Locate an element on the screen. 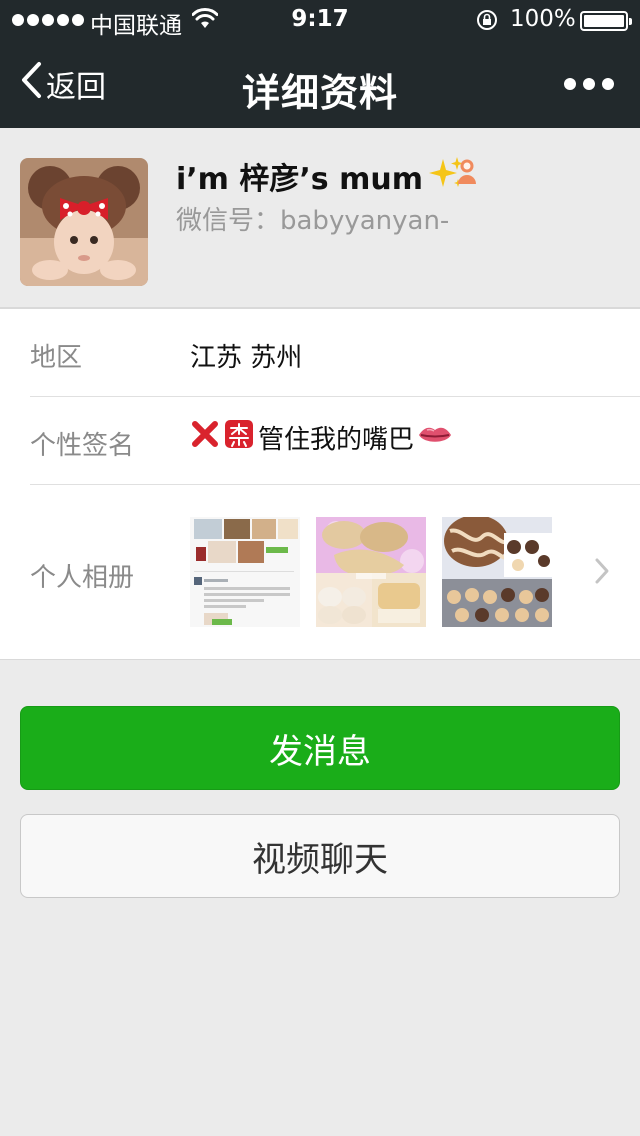  navigation-bar: 返回 详细资料 is located at coordinates (320, 84).